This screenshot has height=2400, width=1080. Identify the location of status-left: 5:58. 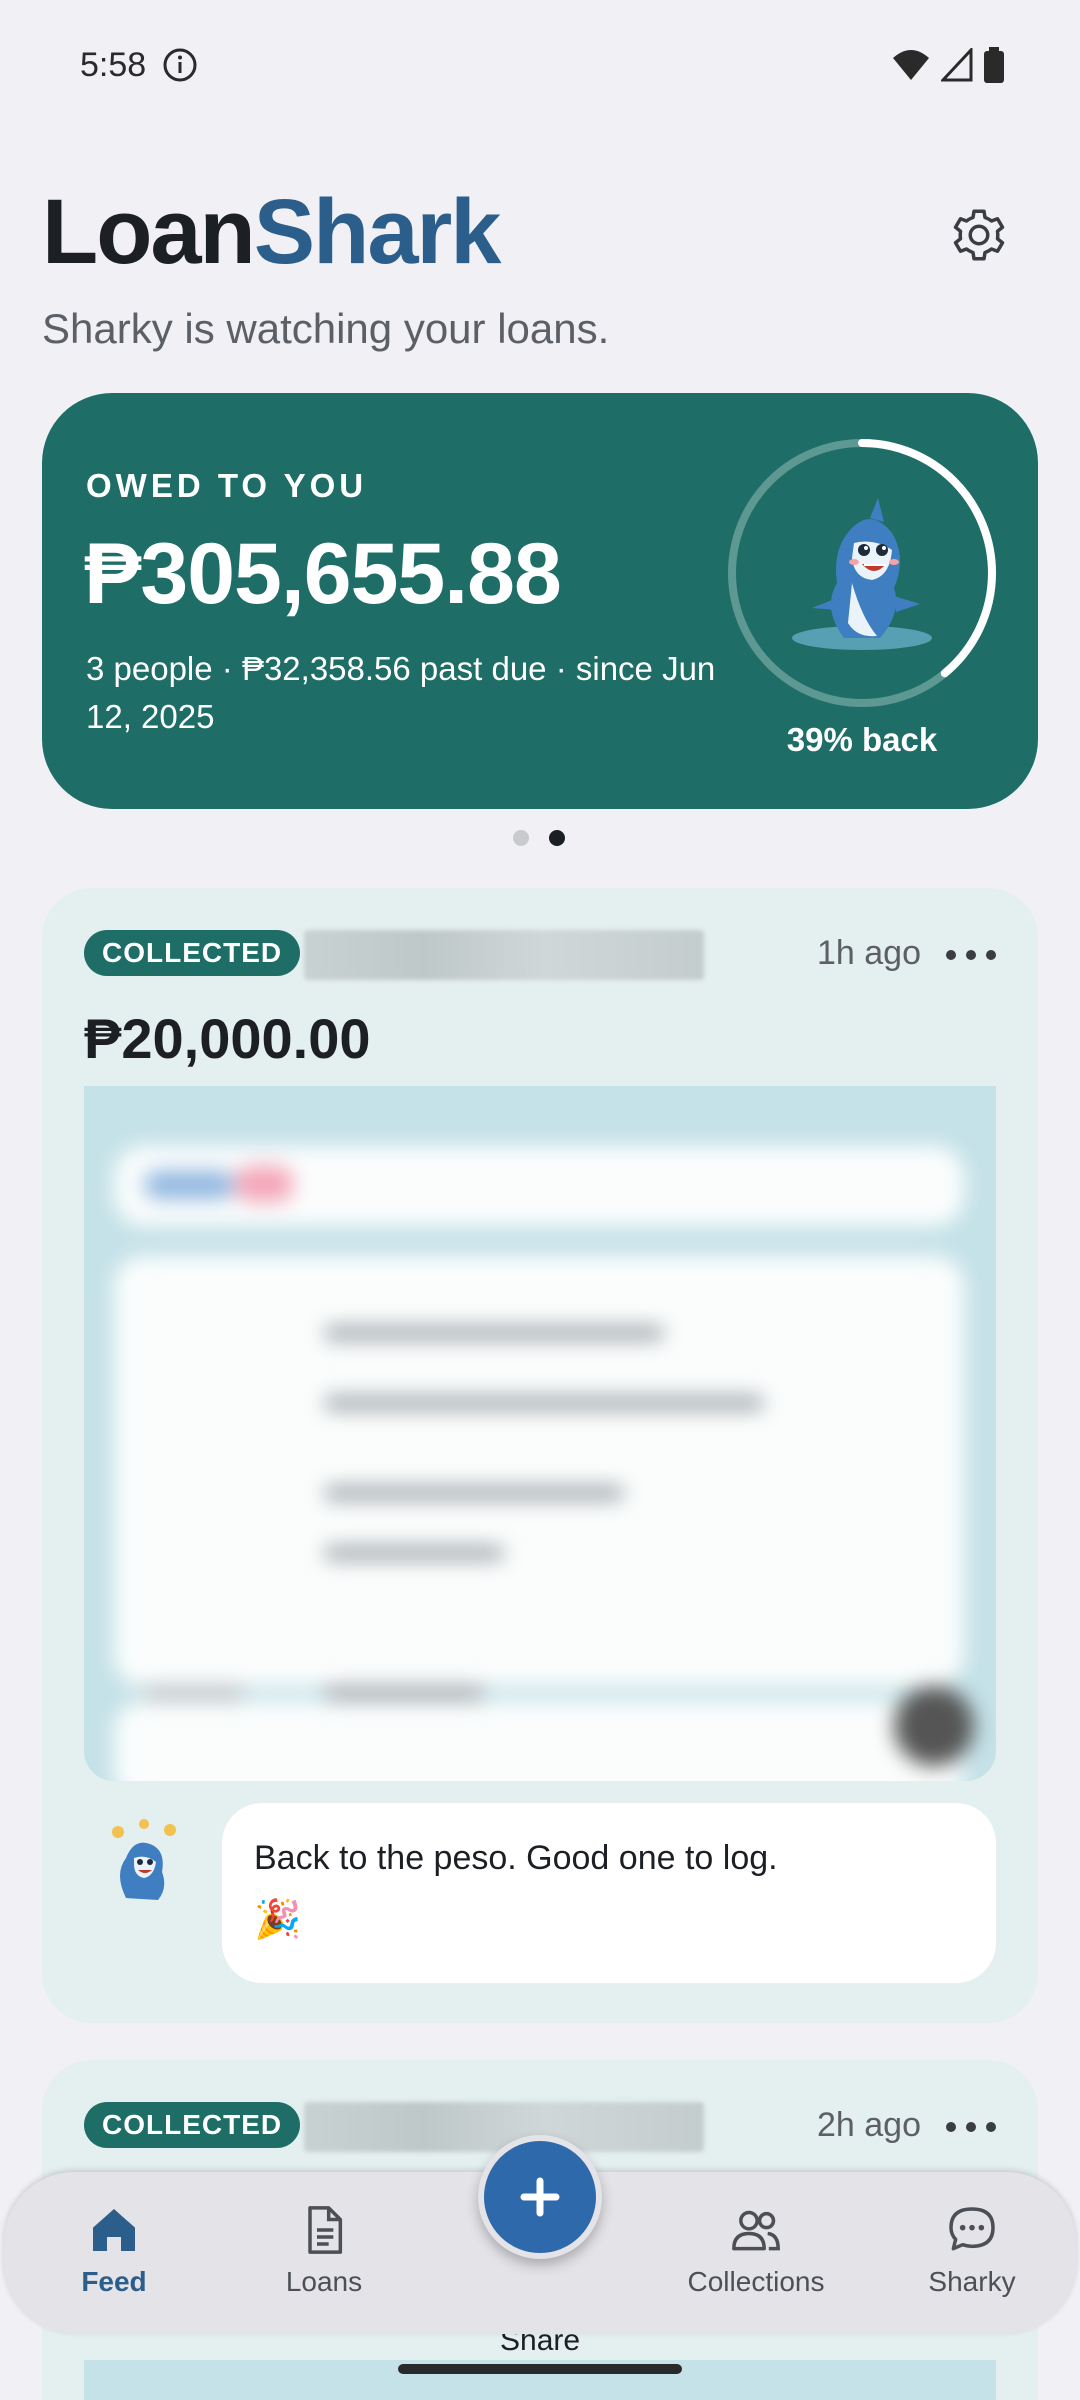
(139, 65).